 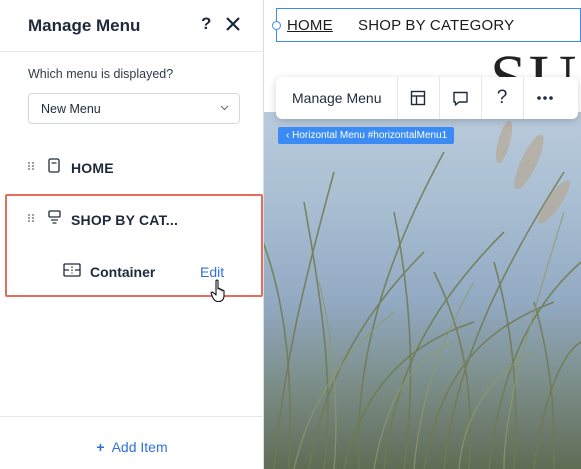 What do you see at coordinates (217, 291) in the screenshot?
I see `hand-pointer-cursor-icon` at bounding box center [217, 291].